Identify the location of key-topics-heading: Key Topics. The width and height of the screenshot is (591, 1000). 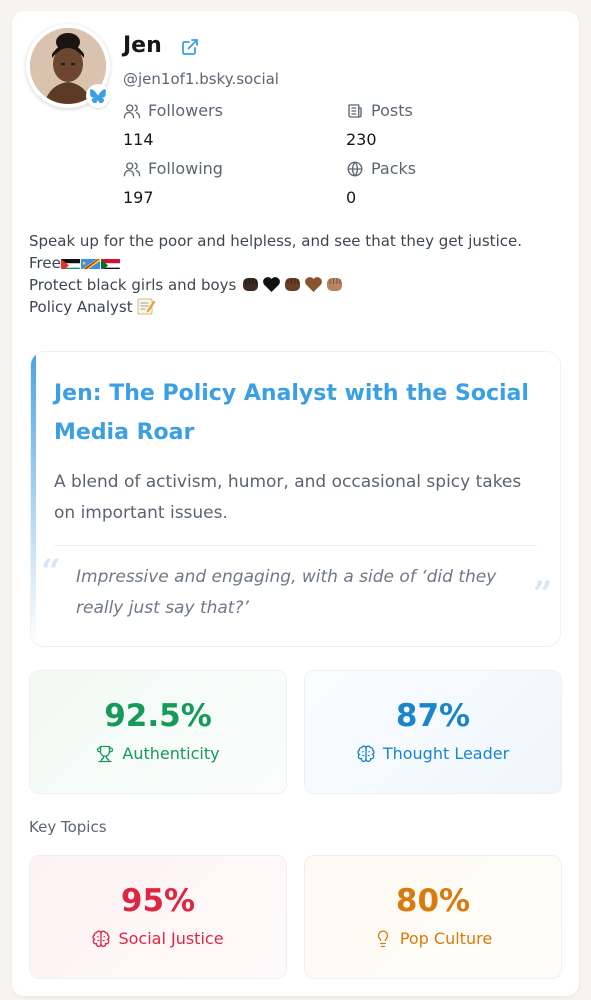
(68, 827).